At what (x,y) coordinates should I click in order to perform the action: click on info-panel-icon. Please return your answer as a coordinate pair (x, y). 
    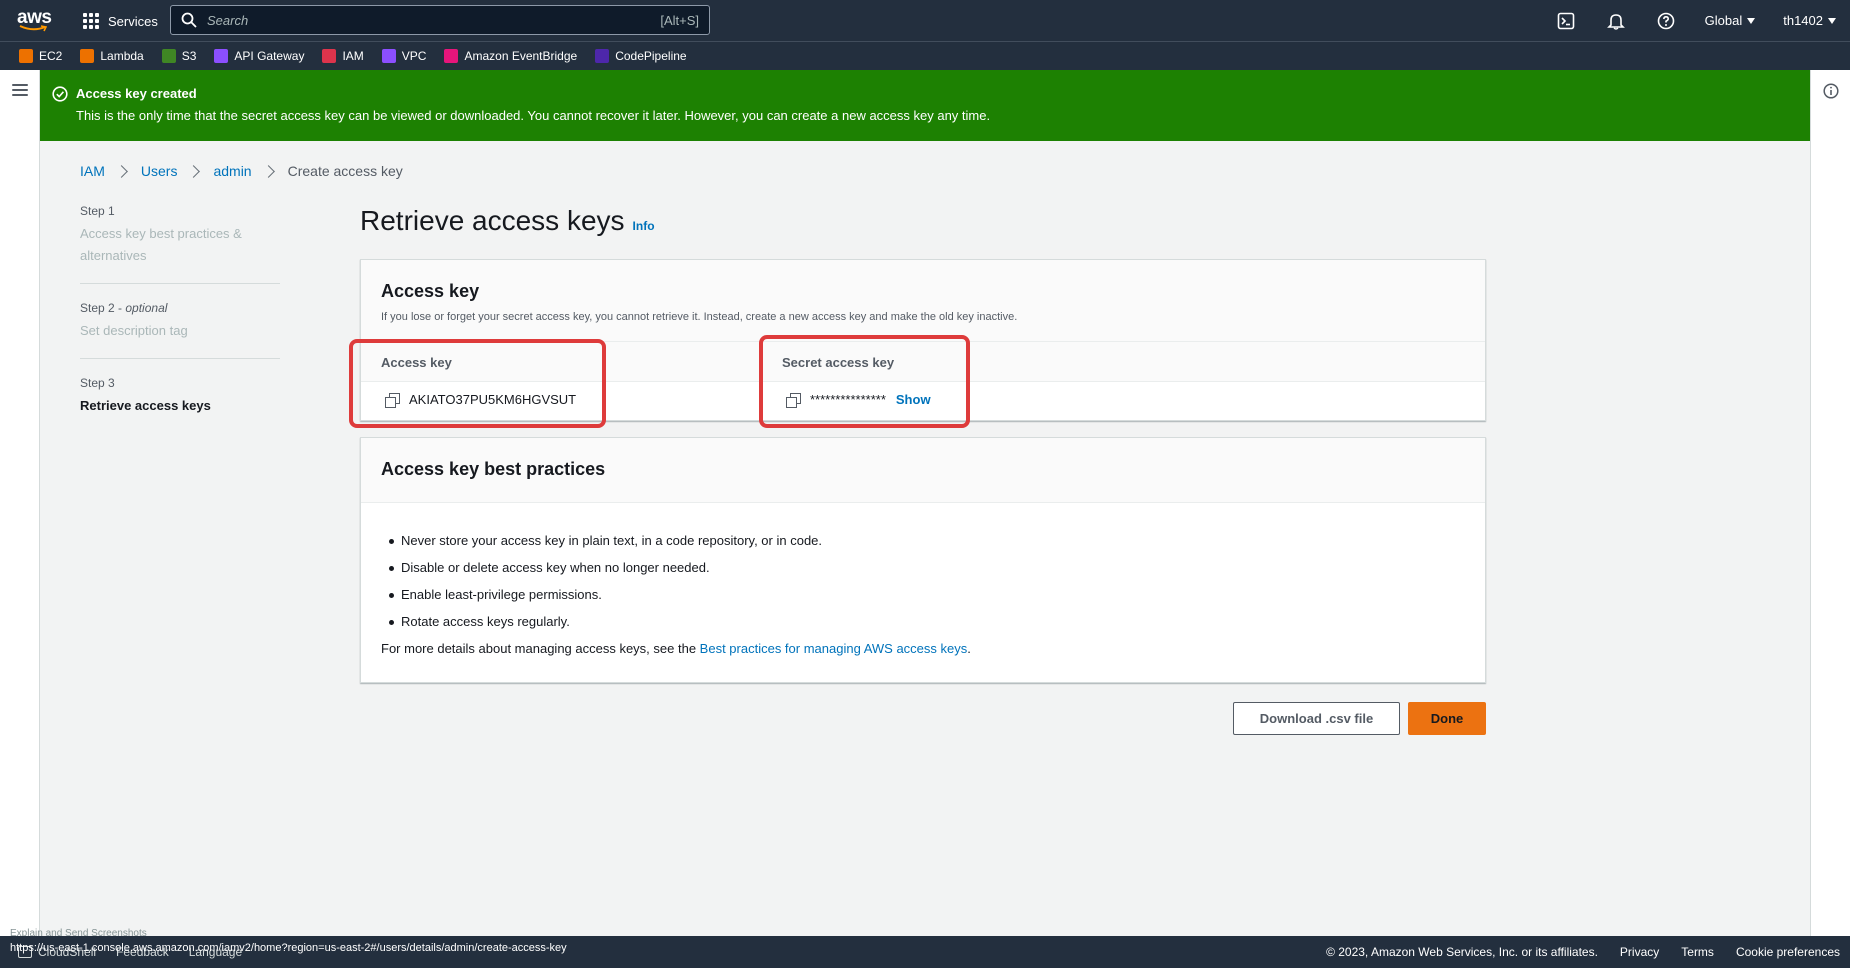
    Looking at the image, I should click on (1831, 91).